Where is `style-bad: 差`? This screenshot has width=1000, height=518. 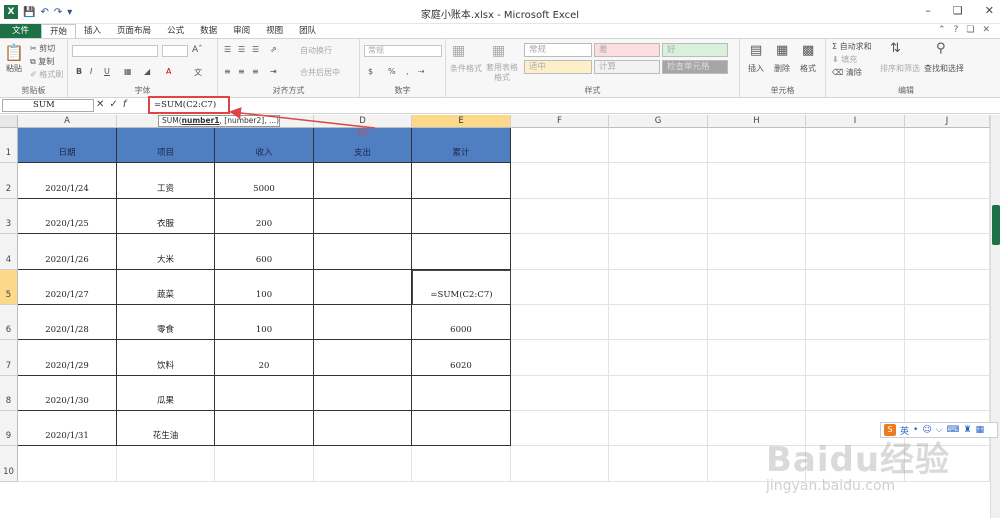 style-bad: 差 is located at coordinates (627, 50).